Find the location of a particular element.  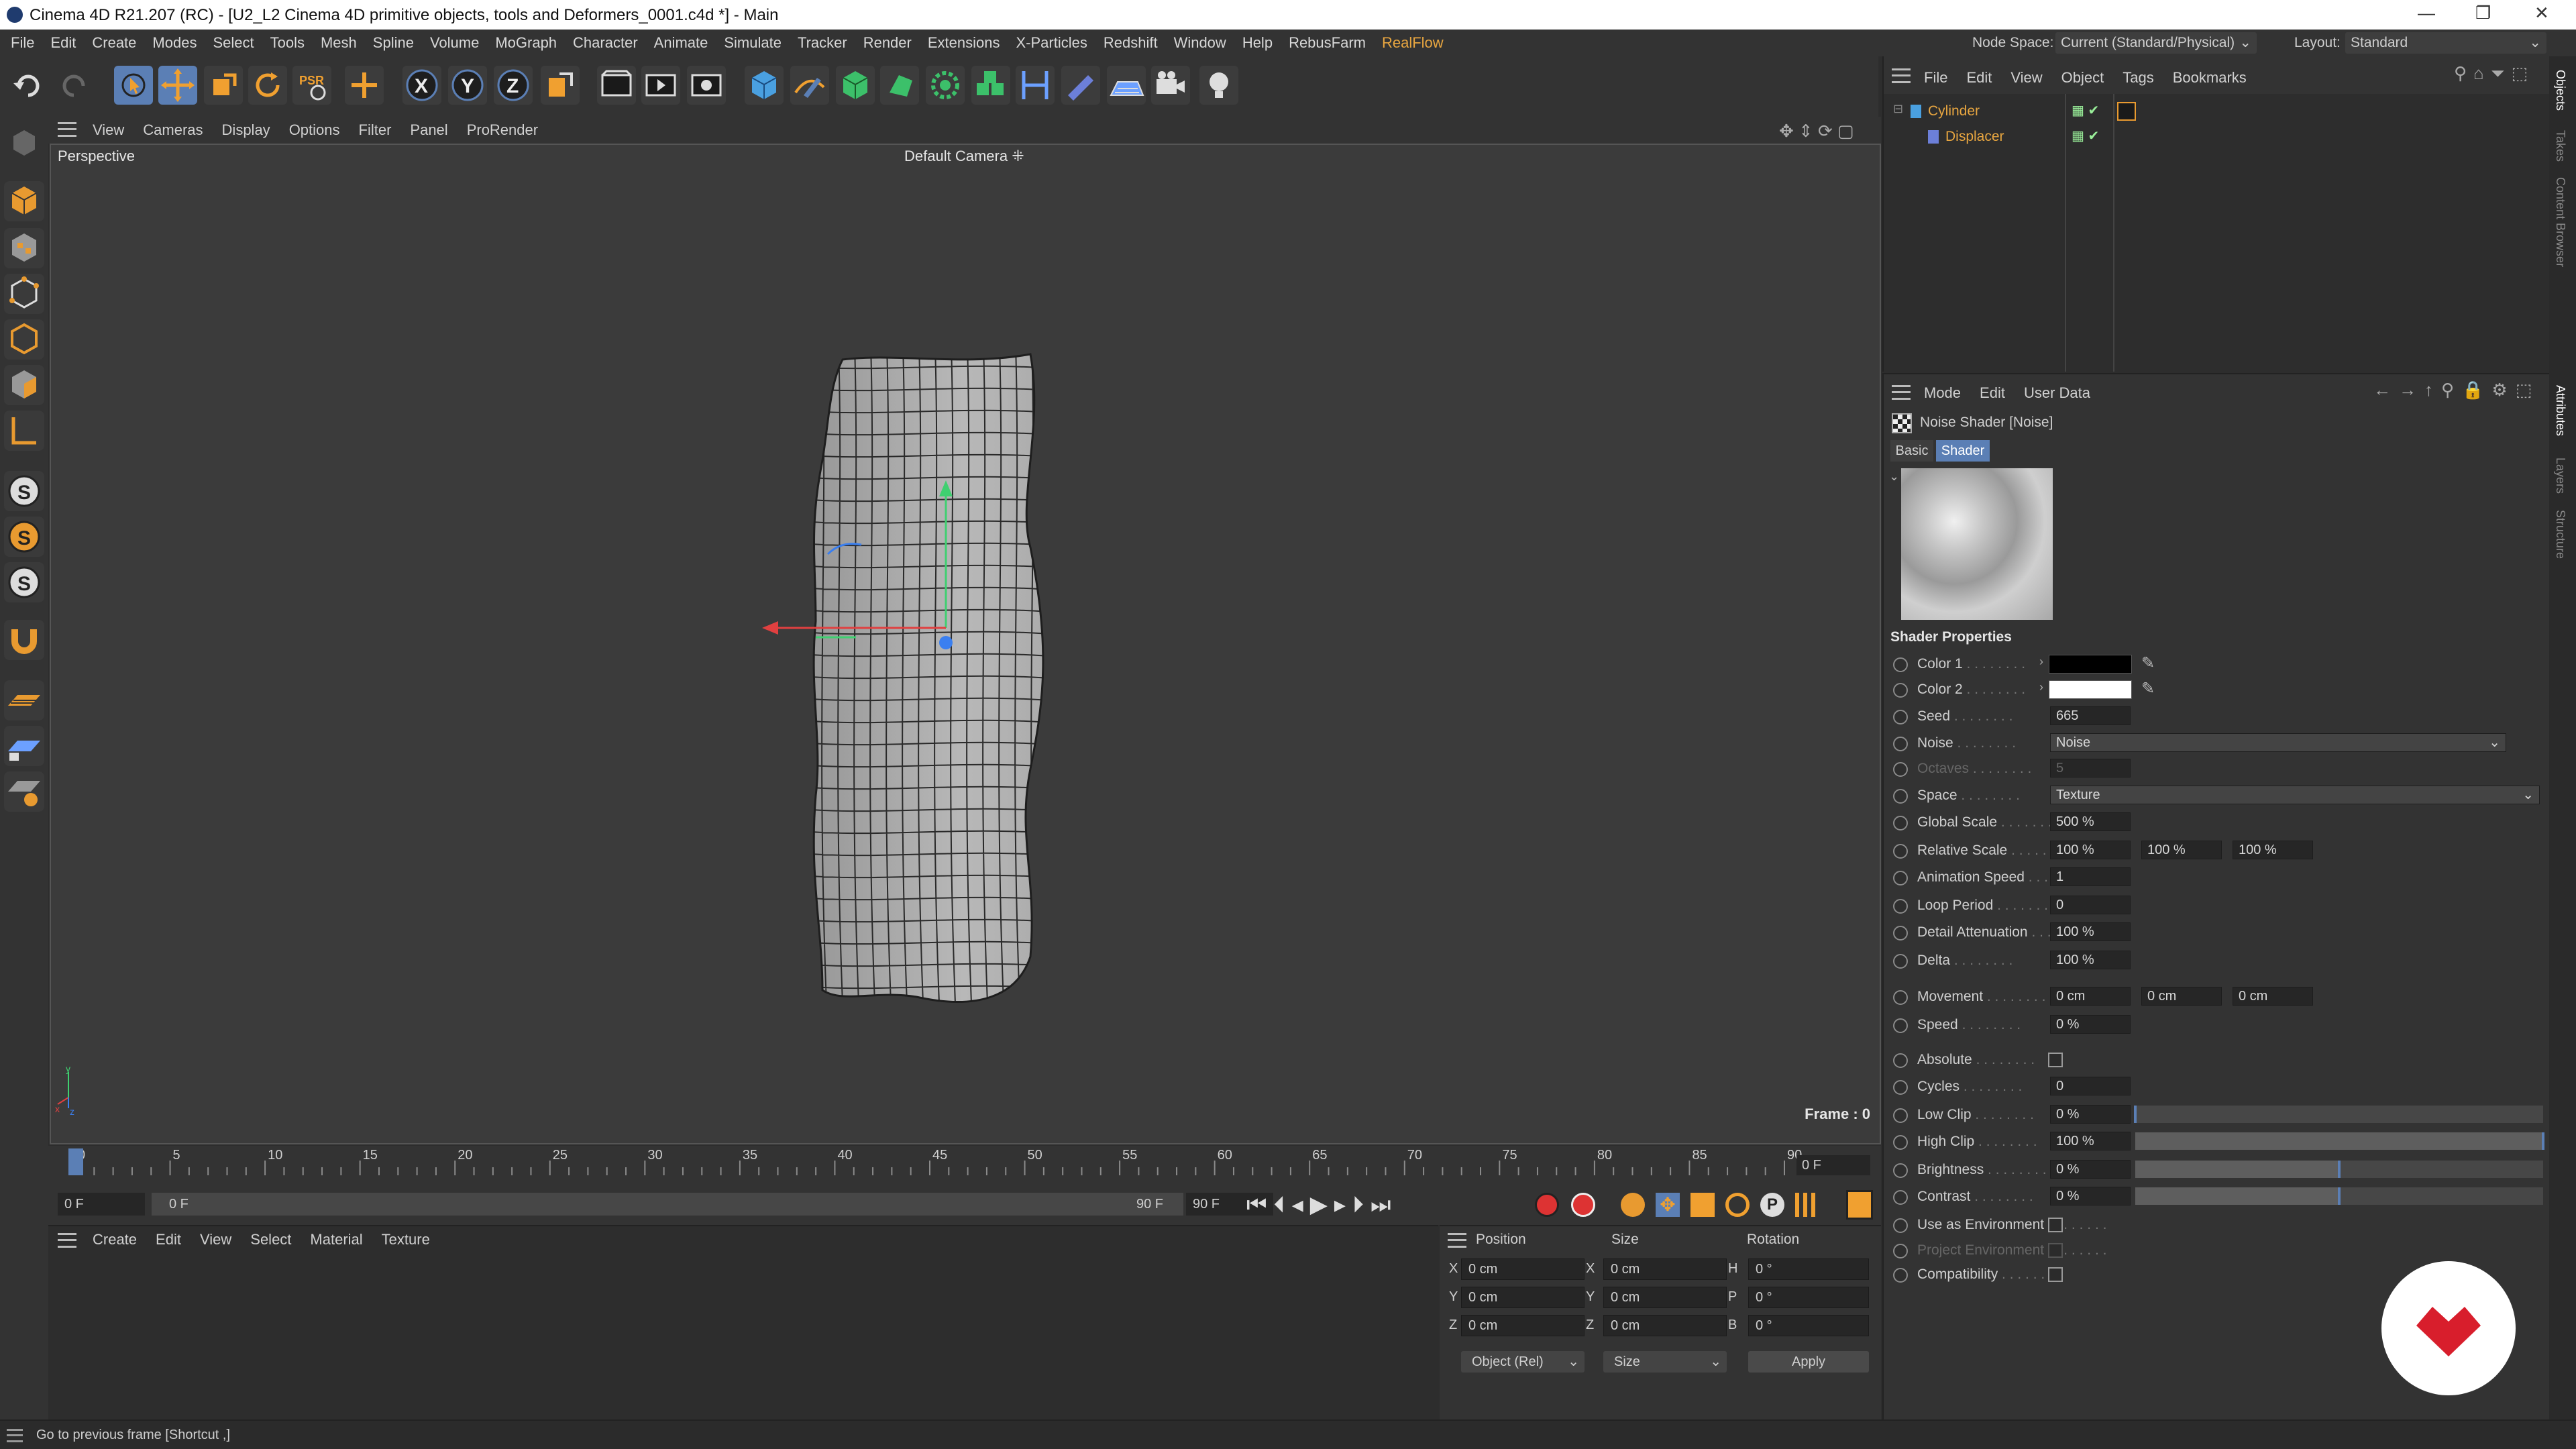

render-view-icon is located at coordinates (616, 85).